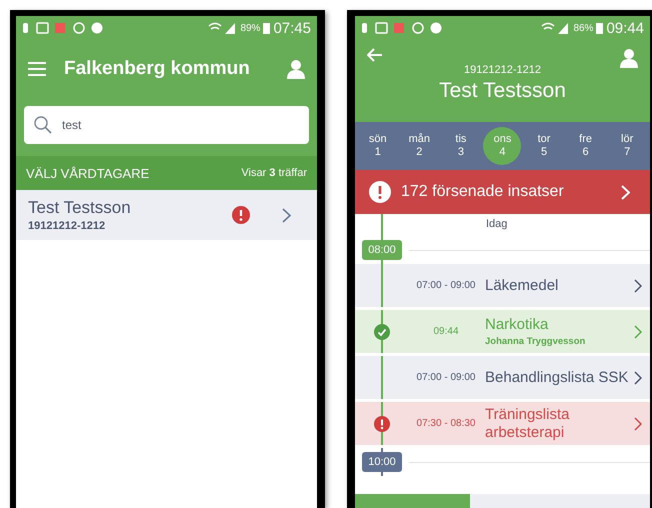 This screenshot has height=508, width=652. I want to click on task-title: Behandlingslista SSK, so click(557, 377).